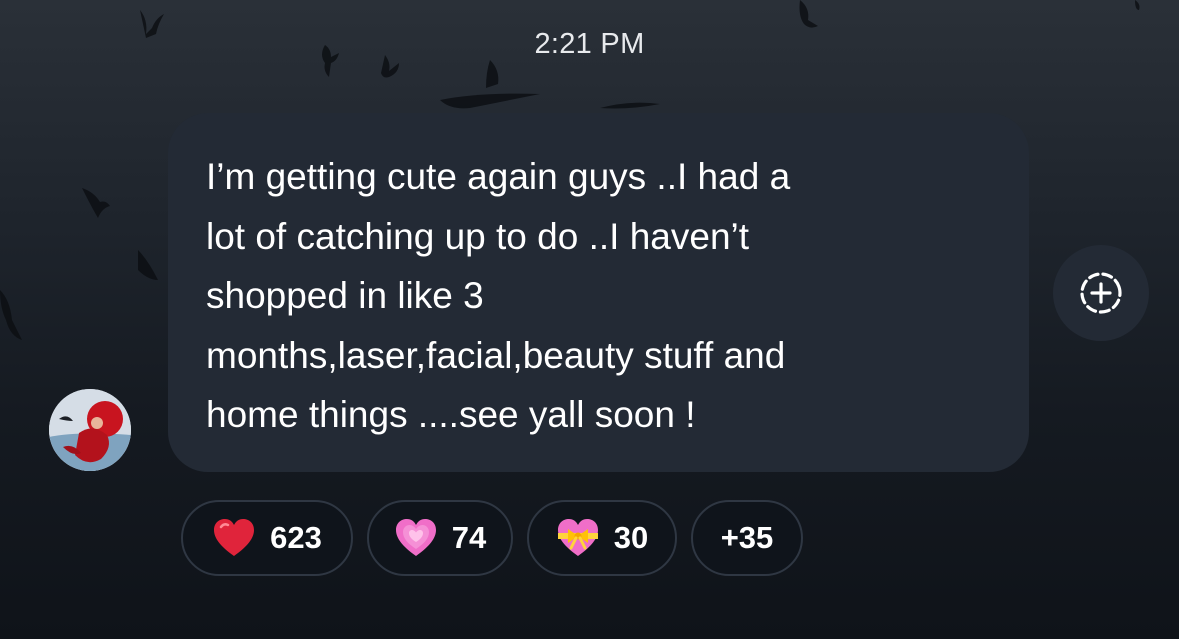  What do you see at coordinates (631, 537) in the screenshot?
I see `reaction-count: 30` at bounding box center [631, 537].